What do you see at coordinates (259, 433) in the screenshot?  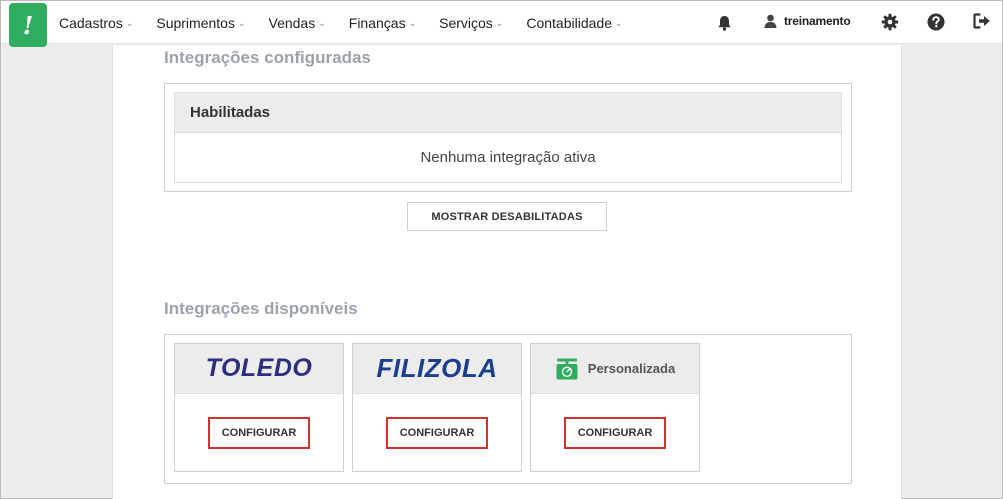 I see `configure-toledo-button: CONFIGURAR` at bounding box center [259, 433].